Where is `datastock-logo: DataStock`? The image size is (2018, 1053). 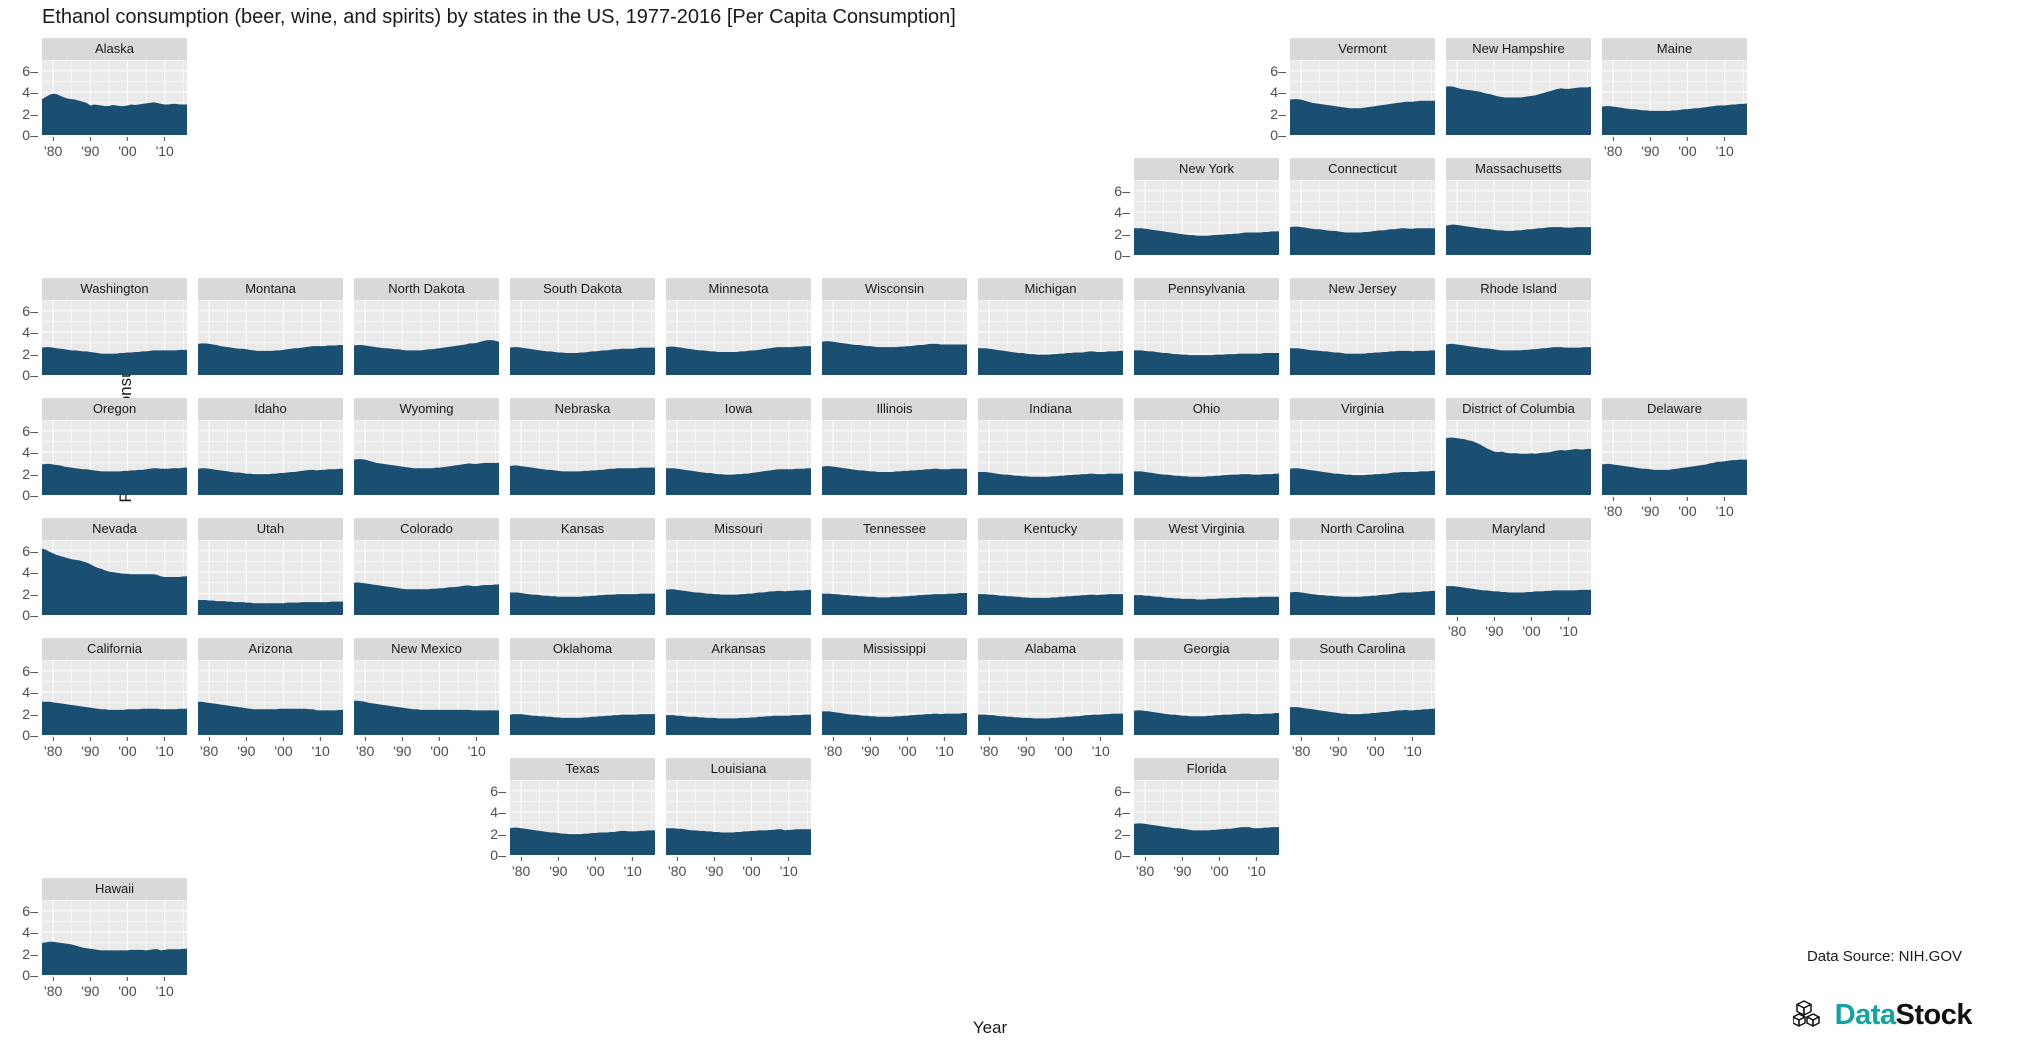 datastock-logo: DataStock is located at coordinates (1882, 1015).